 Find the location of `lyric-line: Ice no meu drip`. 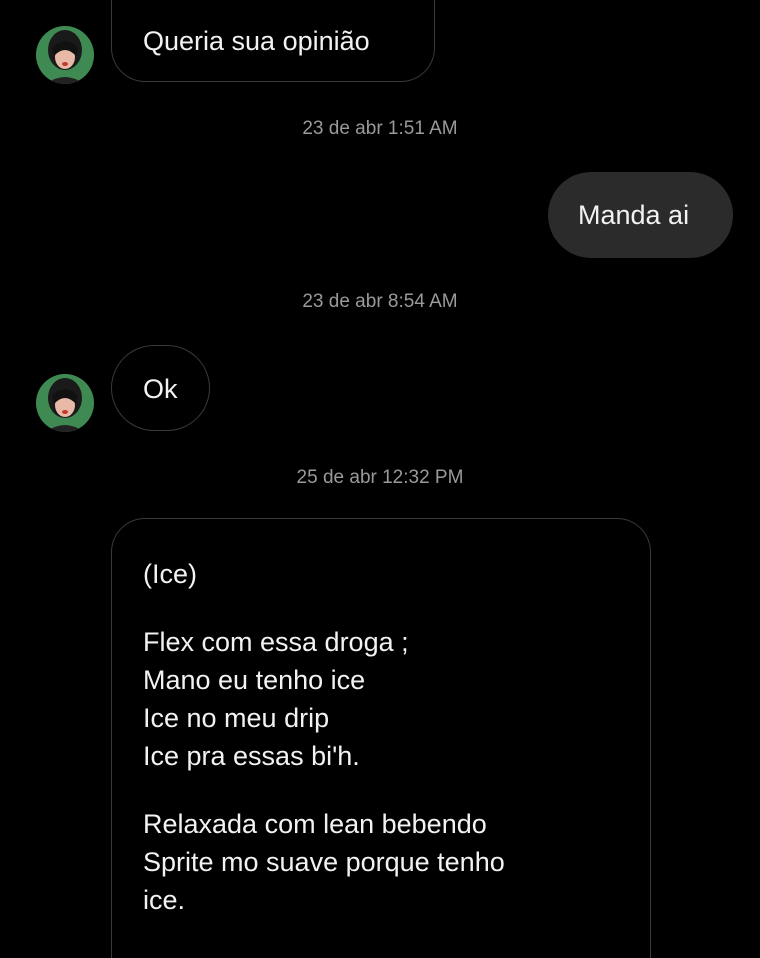

lyric-line: Ice no meu drip is located at coordinates (236, 718).